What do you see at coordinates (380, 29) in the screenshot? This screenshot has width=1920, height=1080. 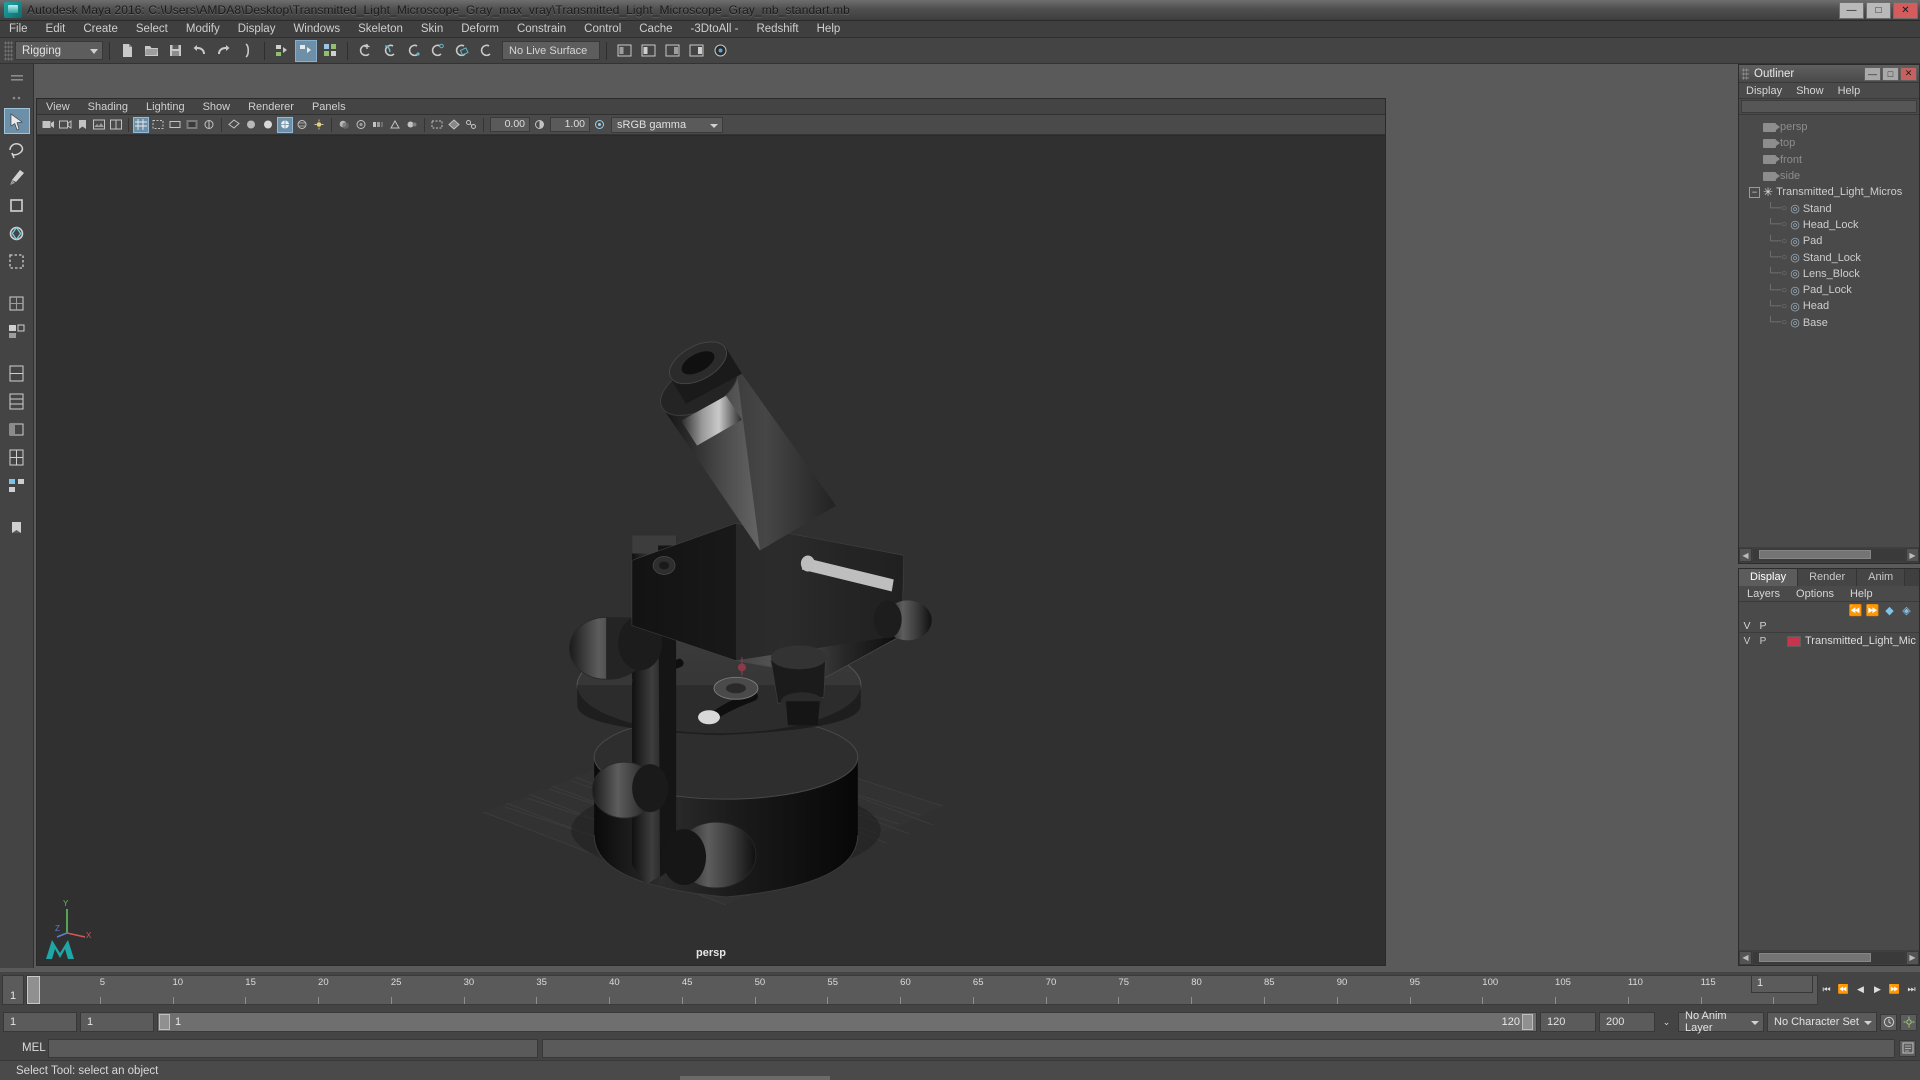 I see `menu-skeleton: Skeleton` at bounding box center [380, 29].